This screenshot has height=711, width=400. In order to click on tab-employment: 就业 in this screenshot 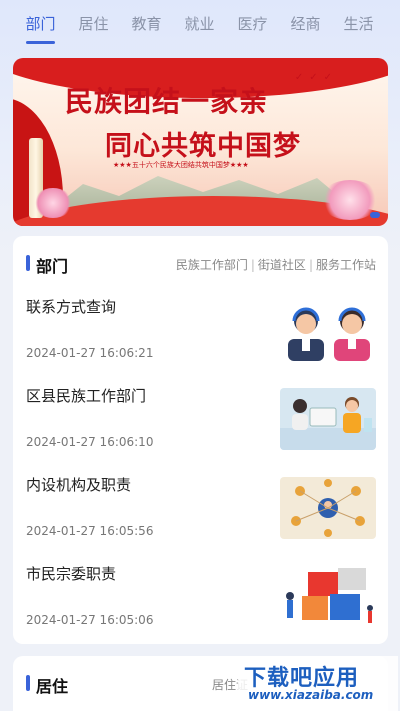, I will do `click(199, 25)`.